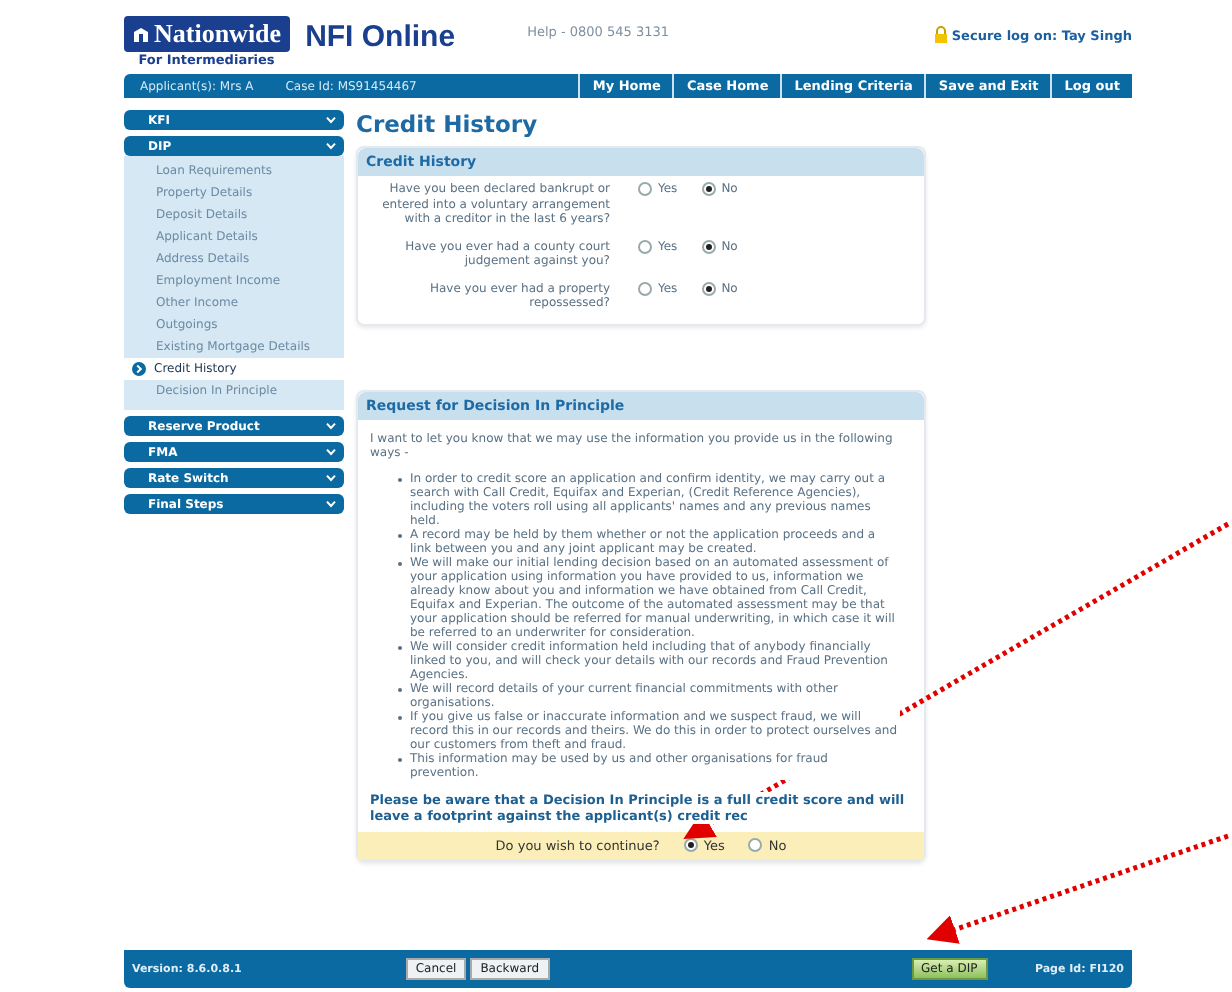 The image size is (1232, 992). Describe the element at coordinates (448, 124) in the screenshot. I see `page-title: Credit History` at that location.